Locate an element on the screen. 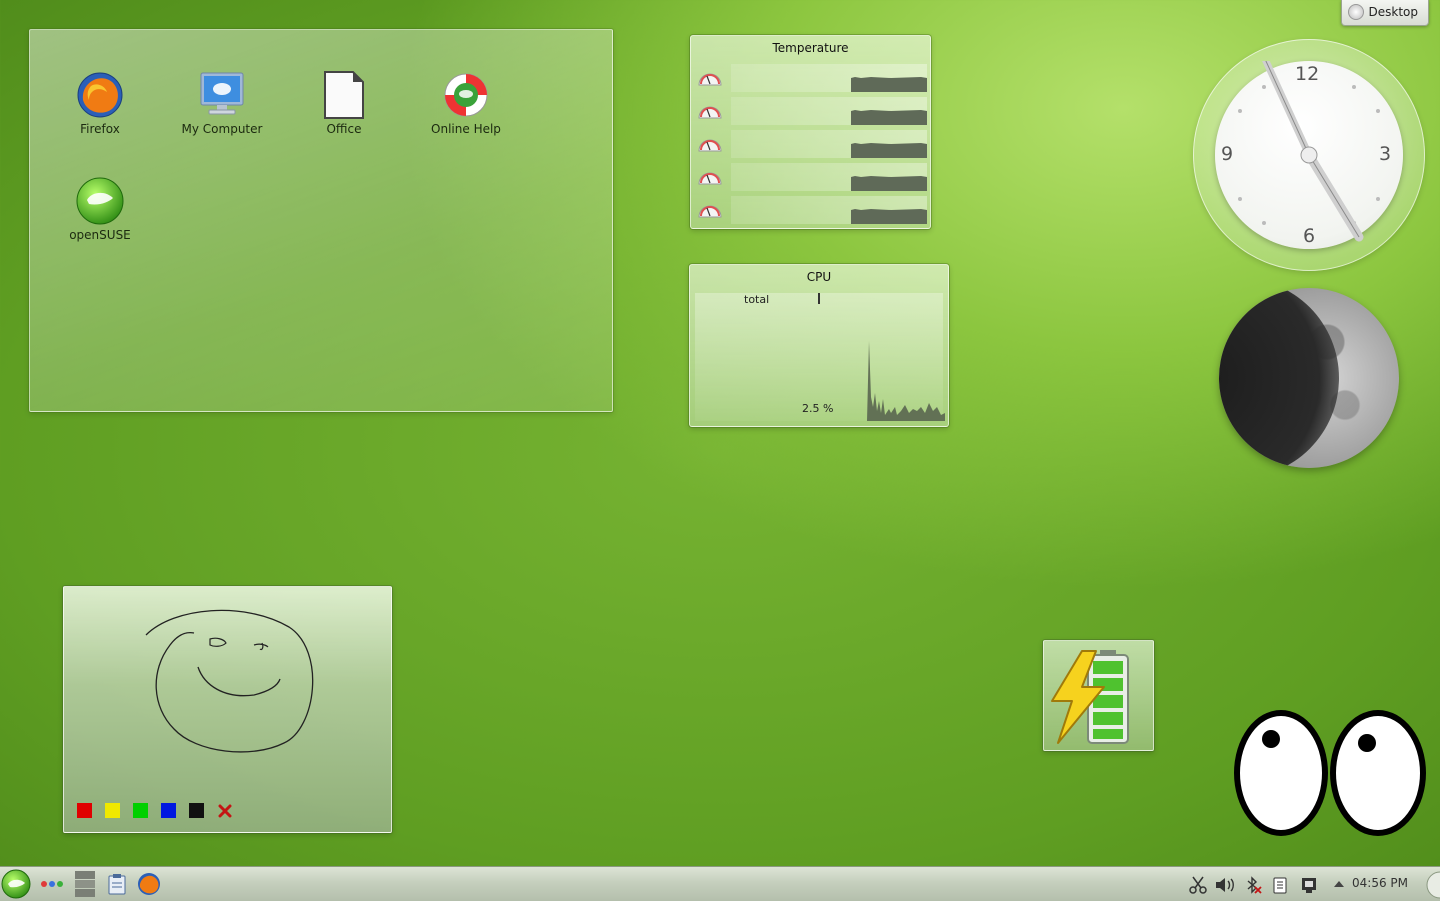 This screenshot has height=901, width=1440. cpu-level-bar is located at coordinates (819, 298).